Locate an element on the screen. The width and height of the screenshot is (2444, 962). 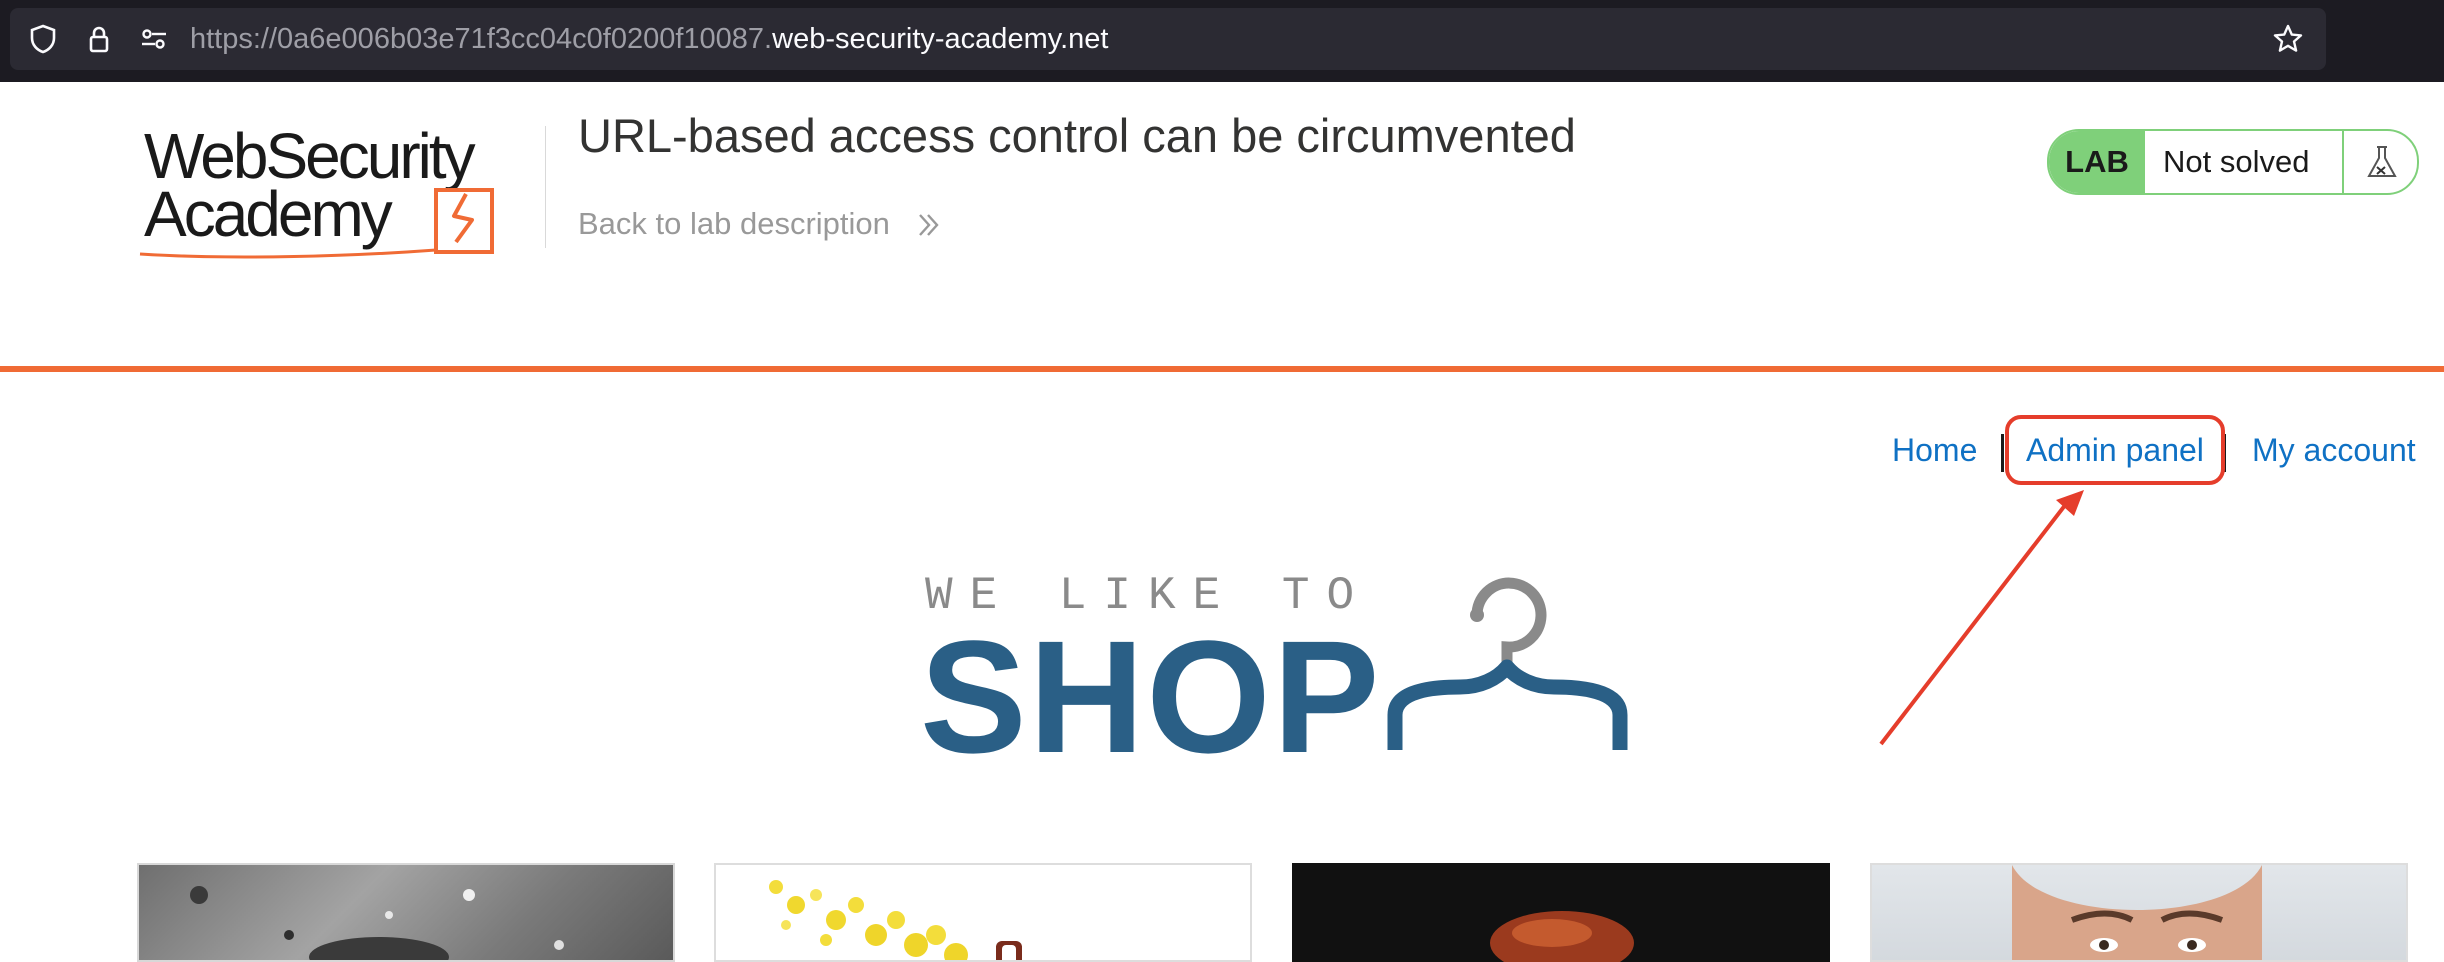
logo-text-line2: Academy is located at coordinates (268, 214).